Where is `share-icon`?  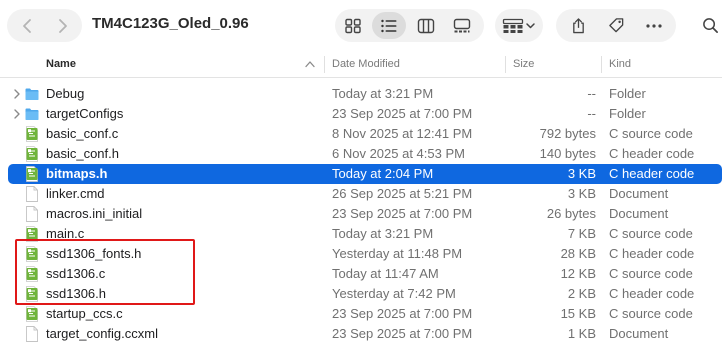
share-icon is located at coordinates (578, 25).